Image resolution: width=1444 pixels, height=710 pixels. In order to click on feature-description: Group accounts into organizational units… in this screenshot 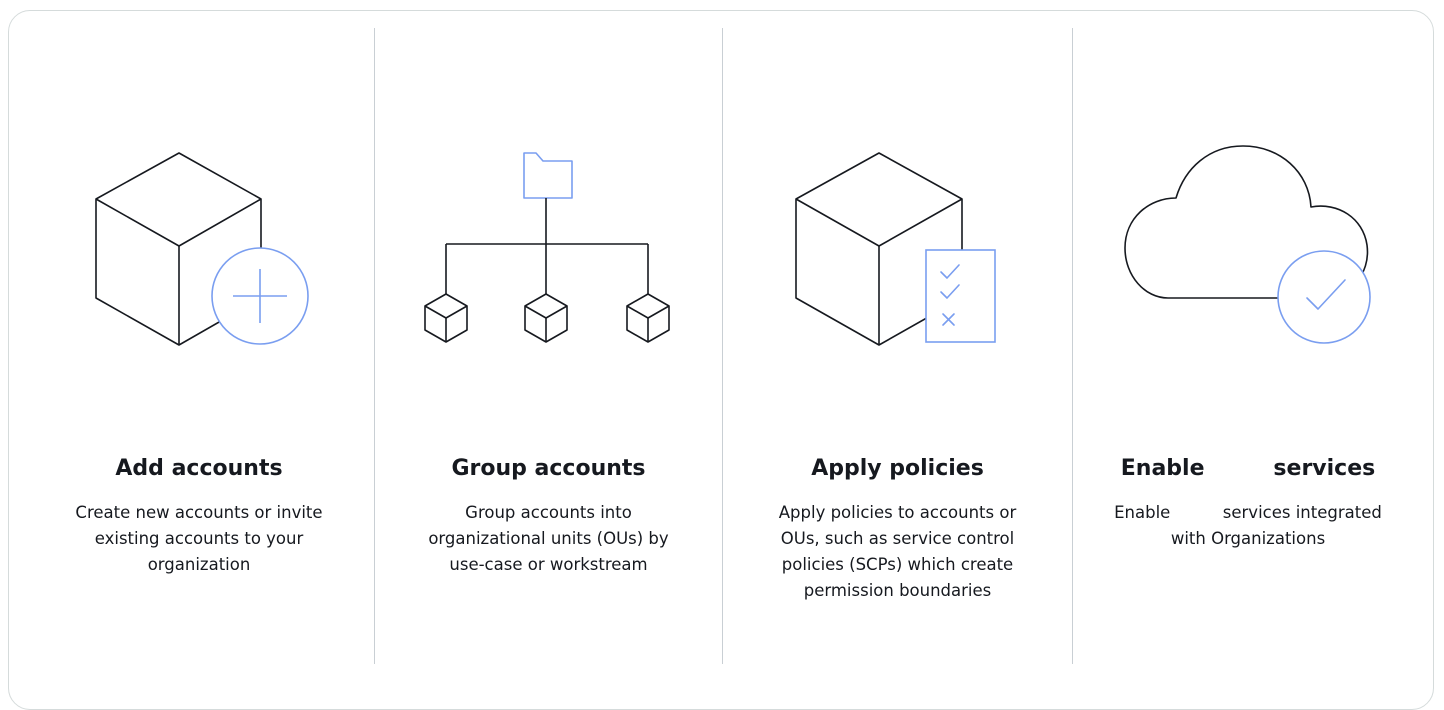, I will do `click(548, 538)`.